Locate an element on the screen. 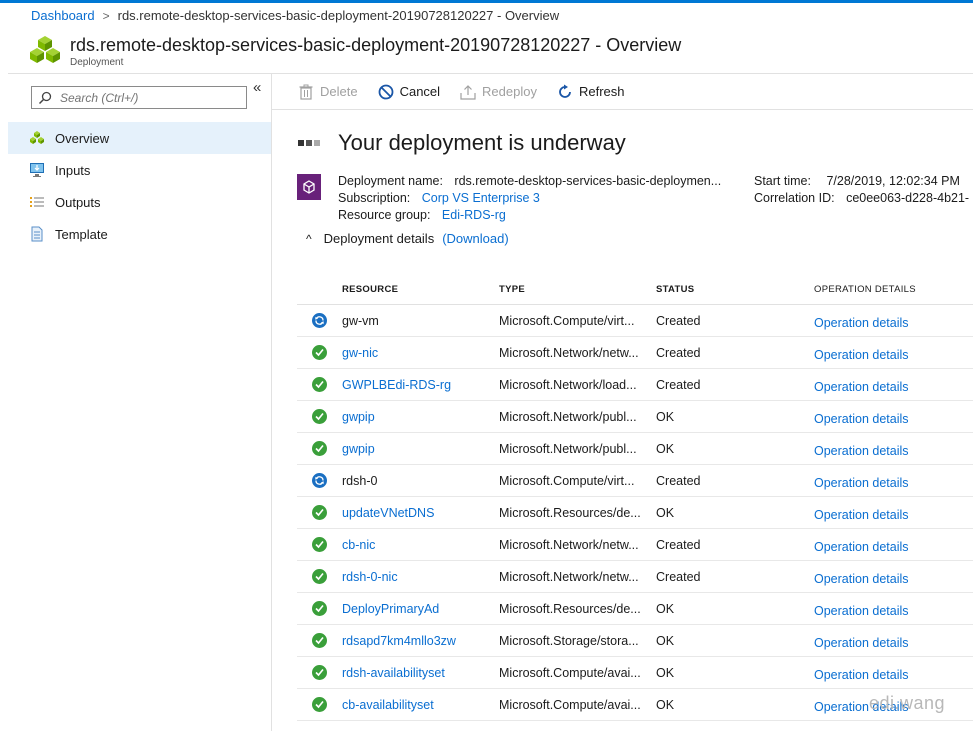 The height and width of the screenshot is (731, 973). inputs-monitor-icon is located at coordinates (37, 170).